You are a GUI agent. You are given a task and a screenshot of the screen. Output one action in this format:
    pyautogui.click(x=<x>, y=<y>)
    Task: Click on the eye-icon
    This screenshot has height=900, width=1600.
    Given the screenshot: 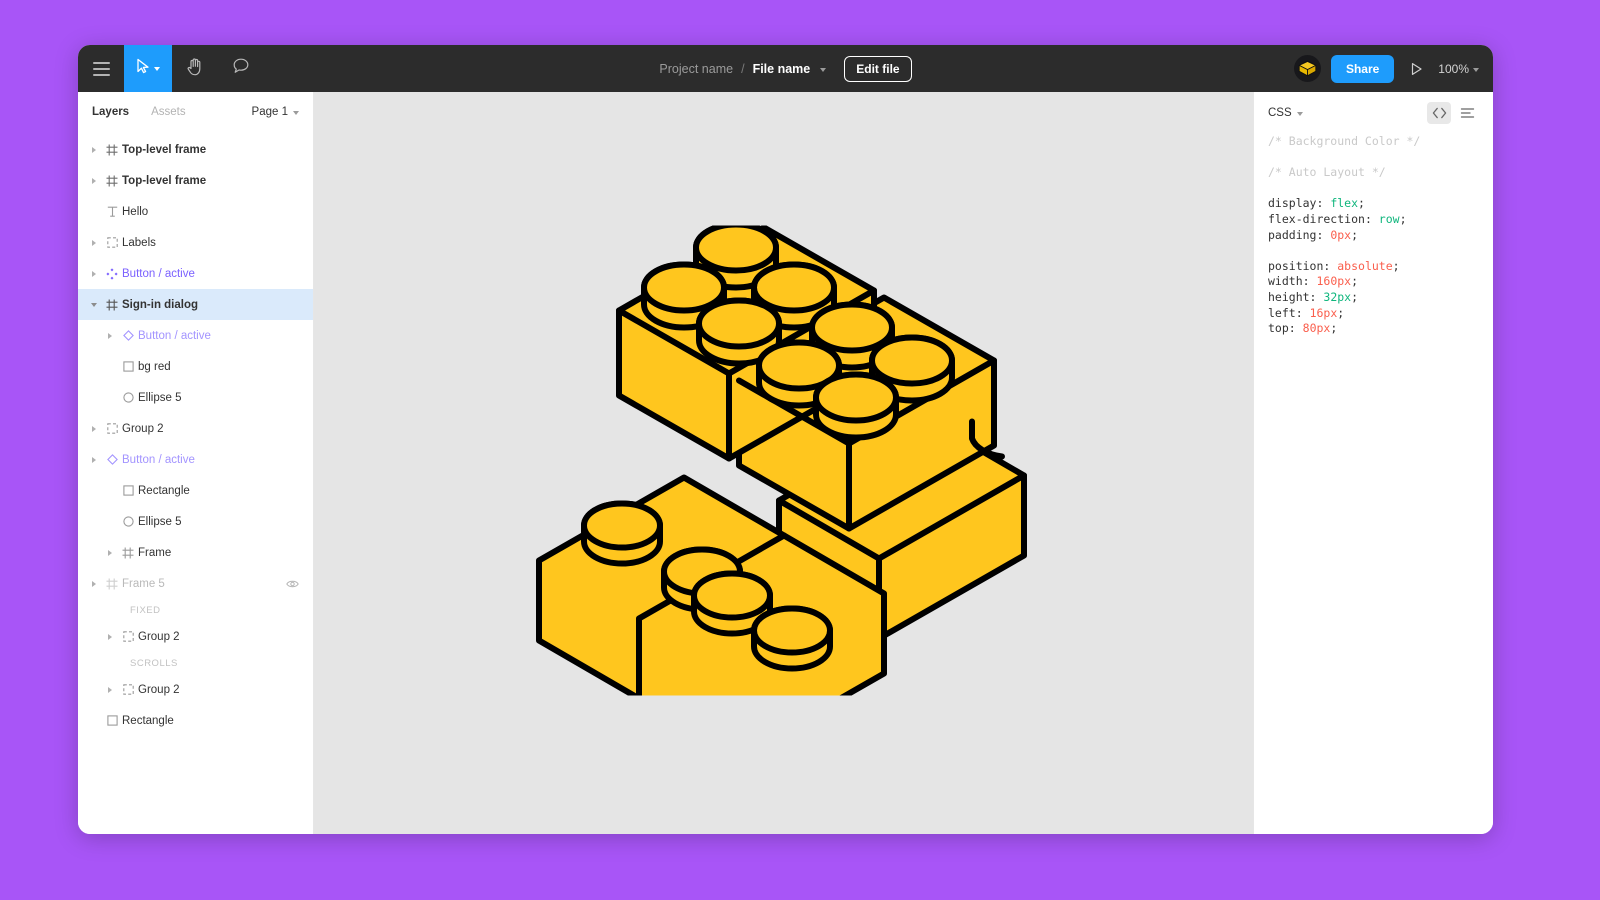 What is the action you would take?
    pyautogui.click(x=292, y=584)
    